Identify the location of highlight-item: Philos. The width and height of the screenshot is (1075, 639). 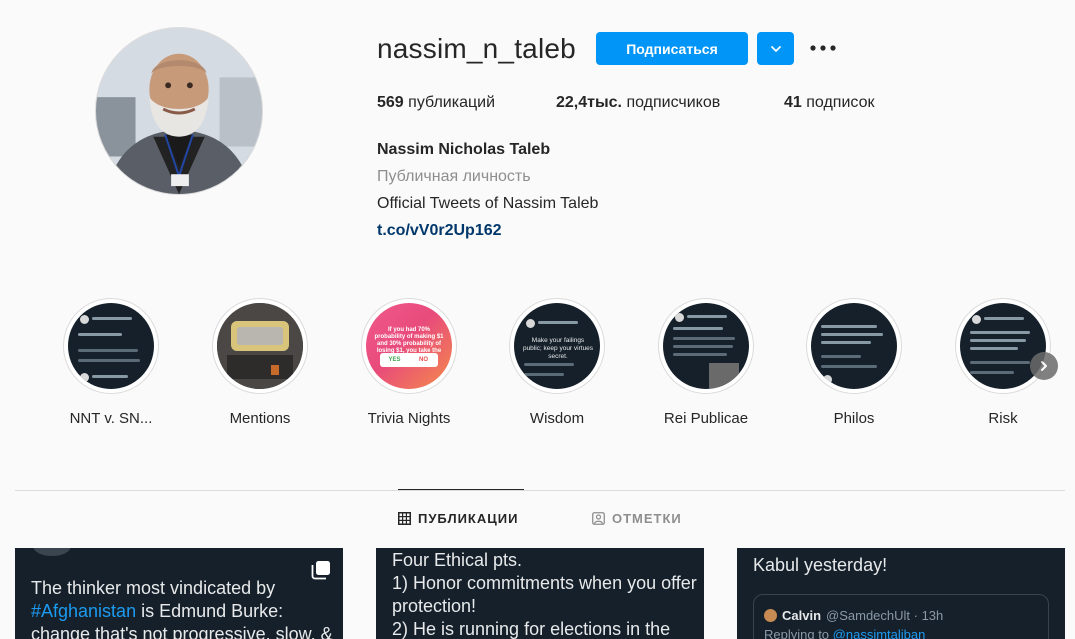
(854, 362).